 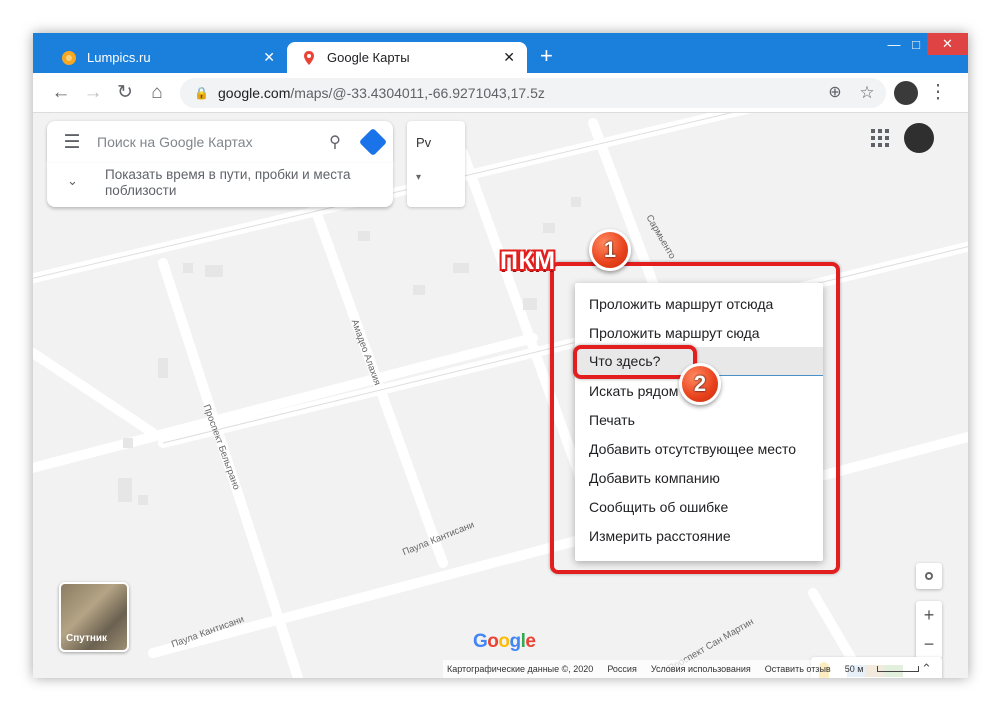 I want to click on maps-search-box: ☰ Поиск на Google Картах ⚲, so click(x=220, y=142).